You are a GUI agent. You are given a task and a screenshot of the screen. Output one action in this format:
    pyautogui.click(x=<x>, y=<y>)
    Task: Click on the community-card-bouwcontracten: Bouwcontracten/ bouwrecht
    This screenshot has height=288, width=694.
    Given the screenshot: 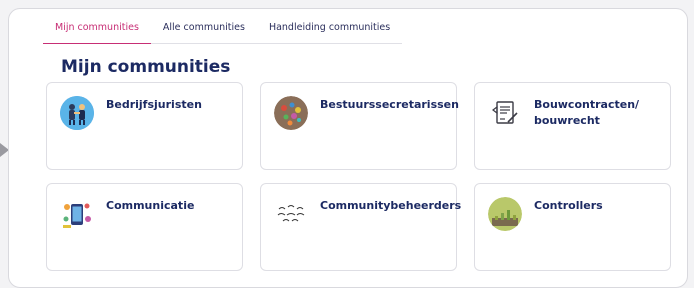 What is the action you would take?
    pyautogui.click(x=572, y=126)
    